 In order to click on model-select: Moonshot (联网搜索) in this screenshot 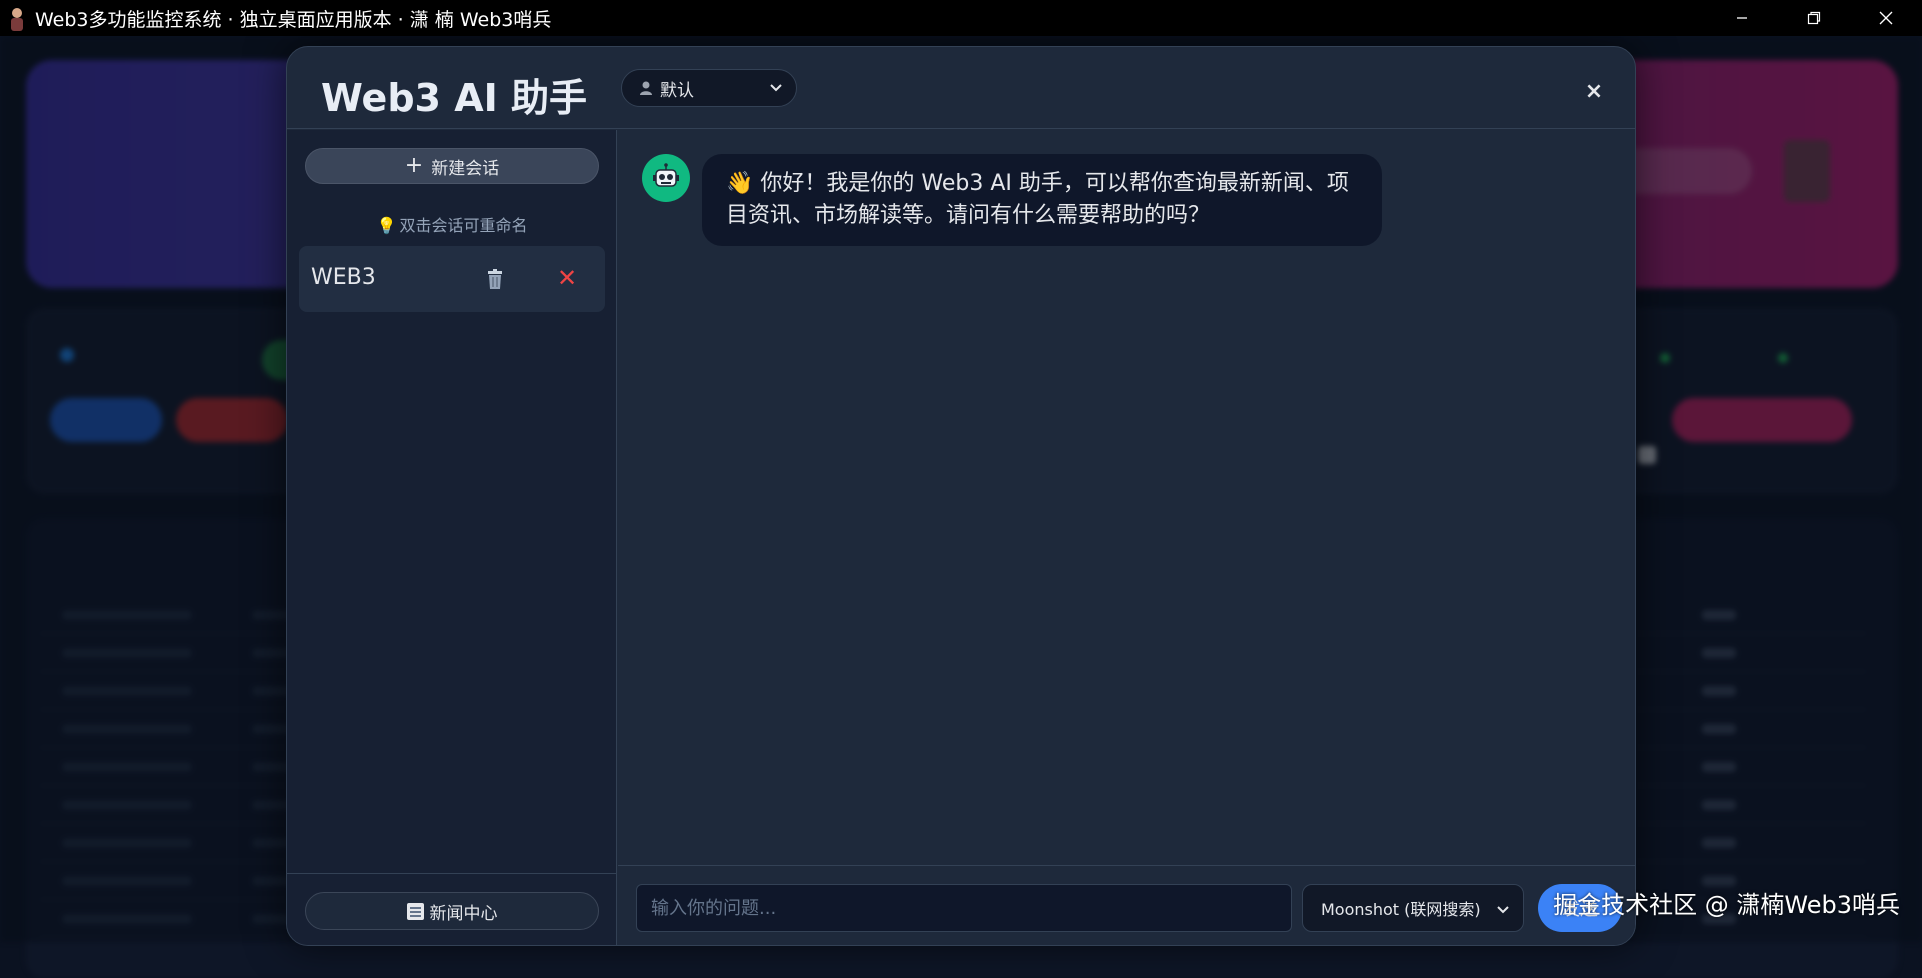, I will do `click(1413, 908)`.